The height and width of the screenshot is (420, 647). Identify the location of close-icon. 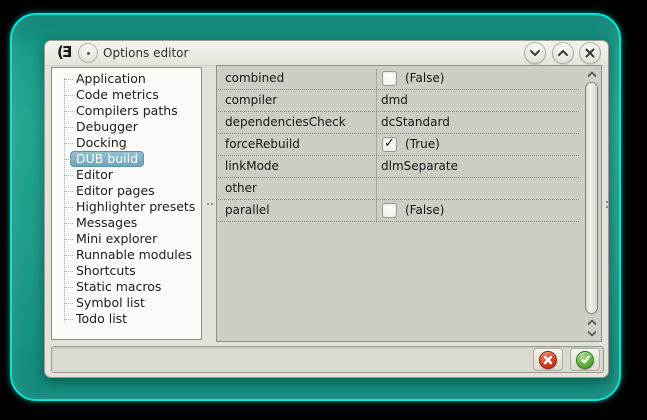
(590, 53).